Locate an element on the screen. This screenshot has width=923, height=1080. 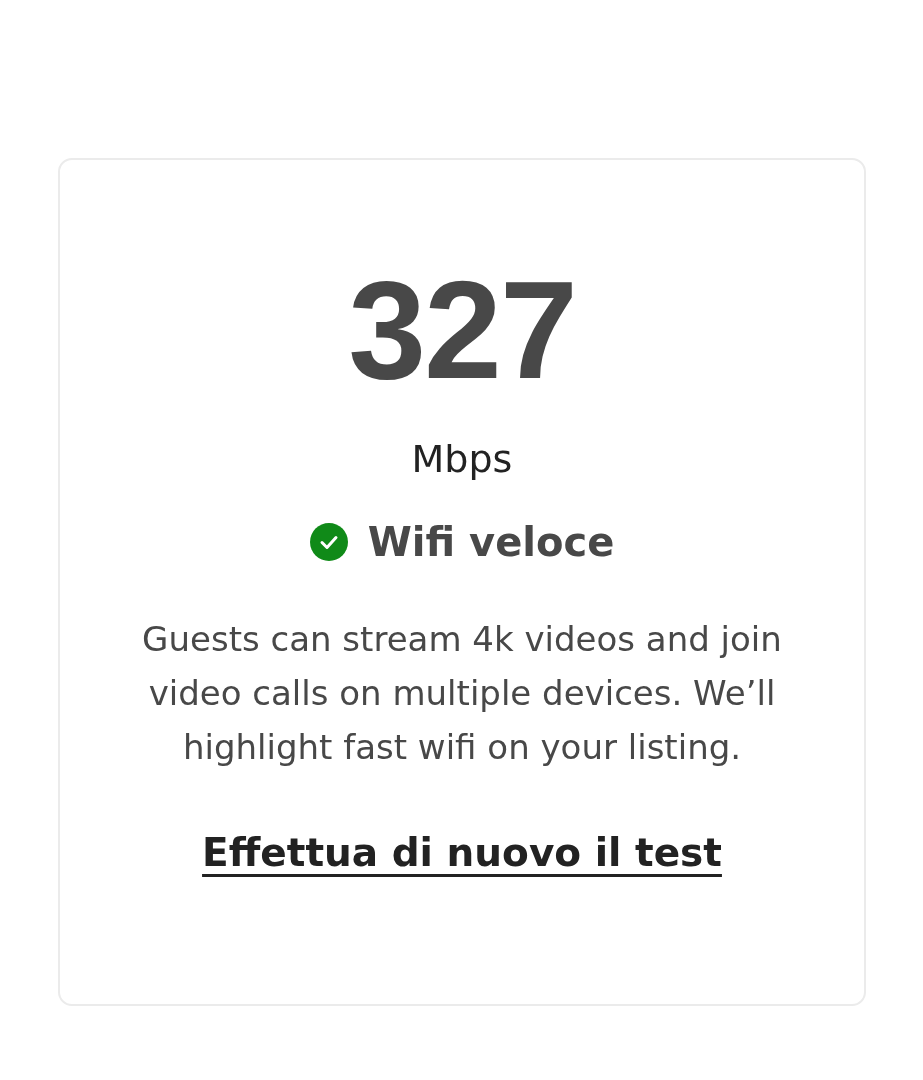
status-label: Wifi veloce is located at coordinates (491, 542).